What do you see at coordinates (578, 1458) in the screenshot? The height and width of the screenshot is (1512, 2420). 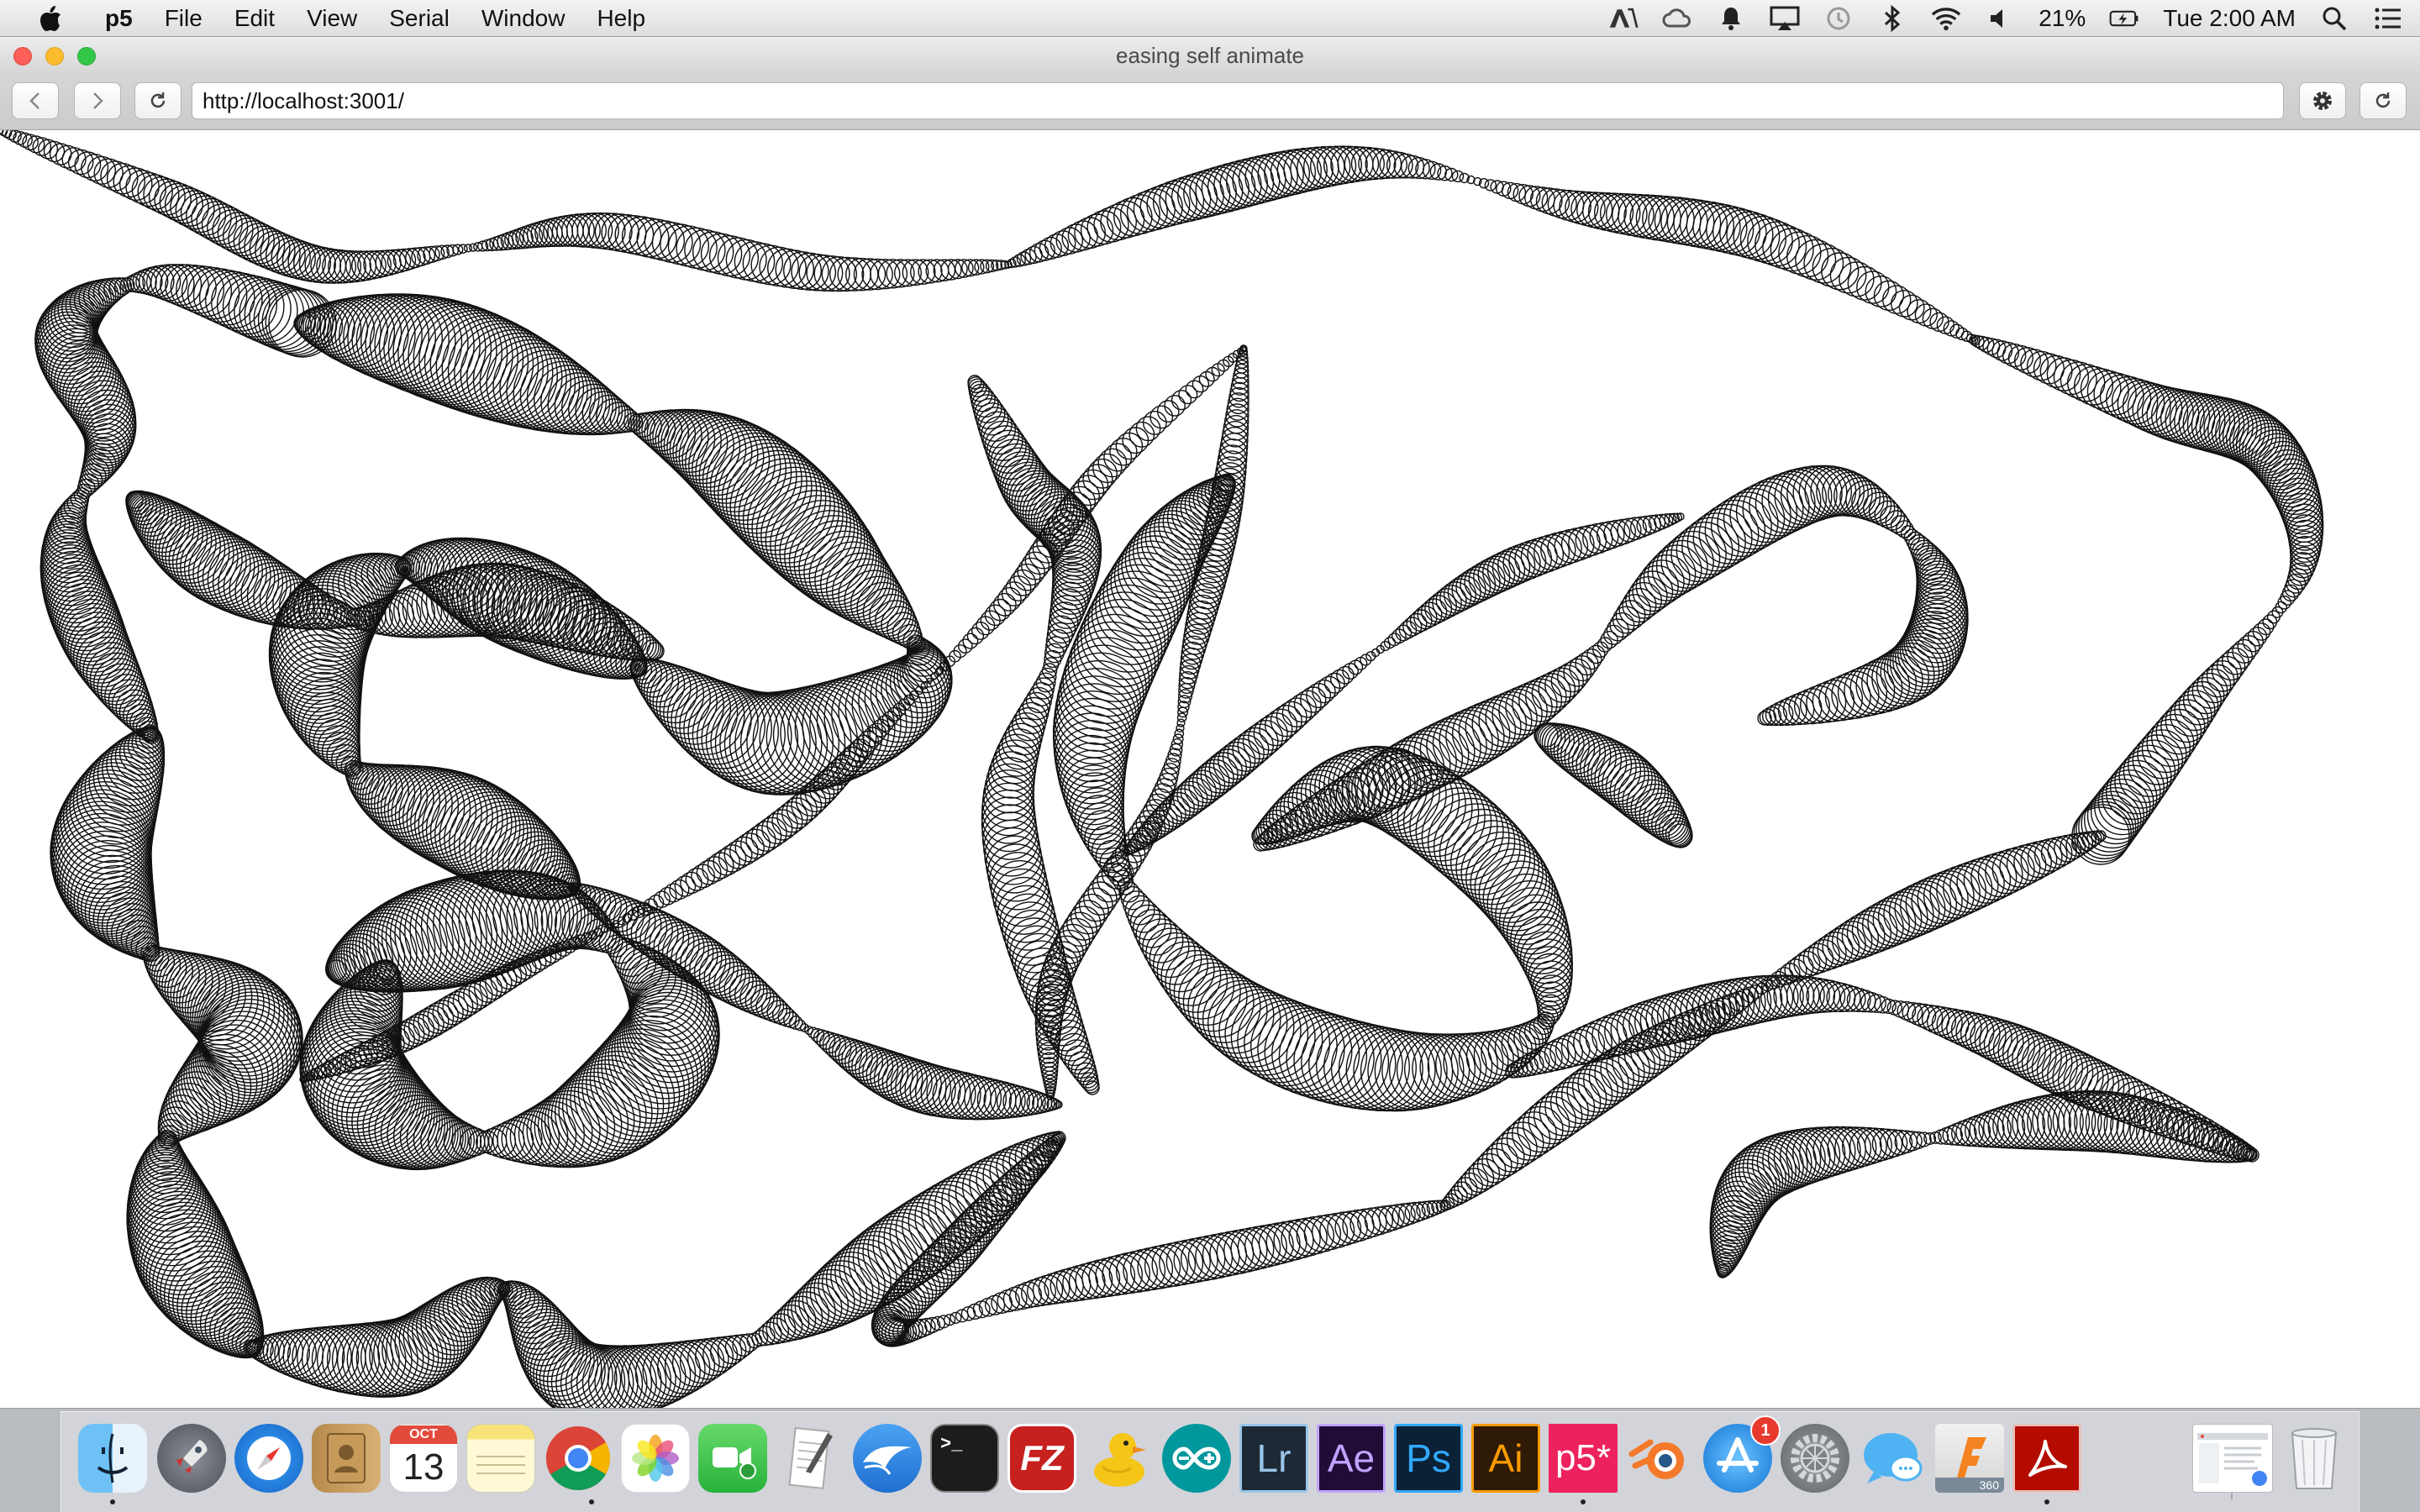 I see `chrome-icon` at bounding box center [578, 1458].